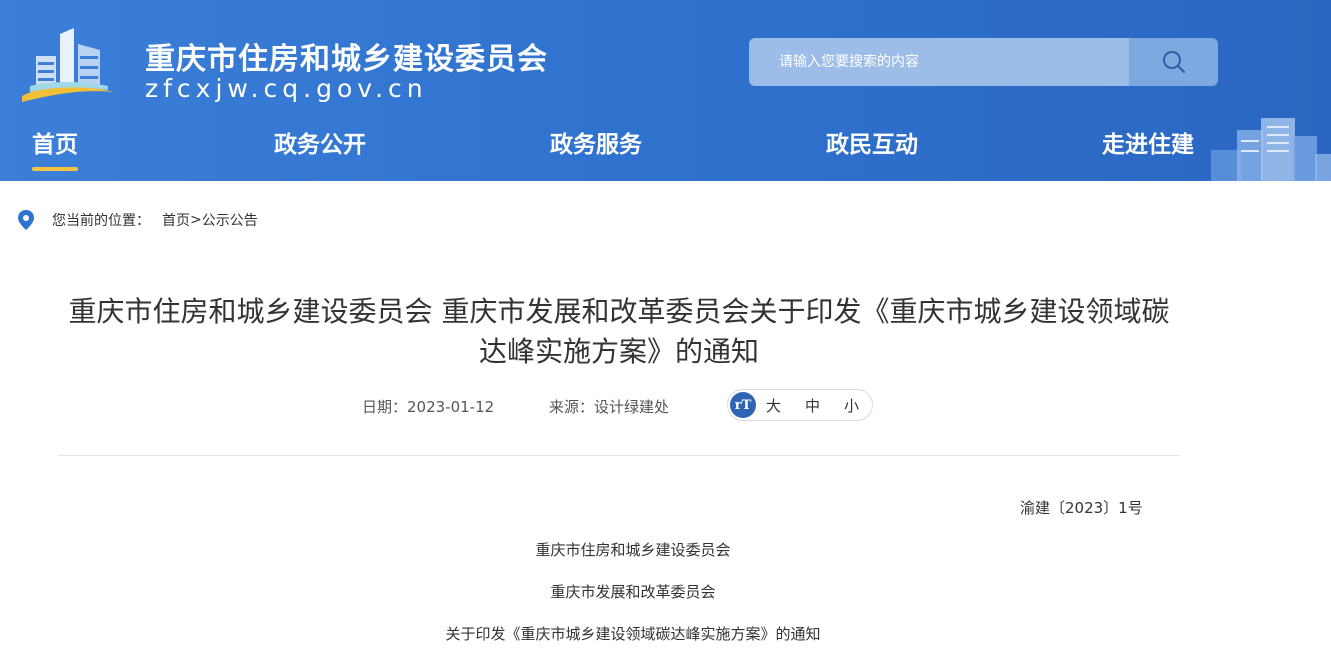 The height and width of the screenshot is (657, 1331). What do you see at coordinates (773, 405) in the screenshot?
I see `font-size-large: 大` at bounding box center [773, 405].